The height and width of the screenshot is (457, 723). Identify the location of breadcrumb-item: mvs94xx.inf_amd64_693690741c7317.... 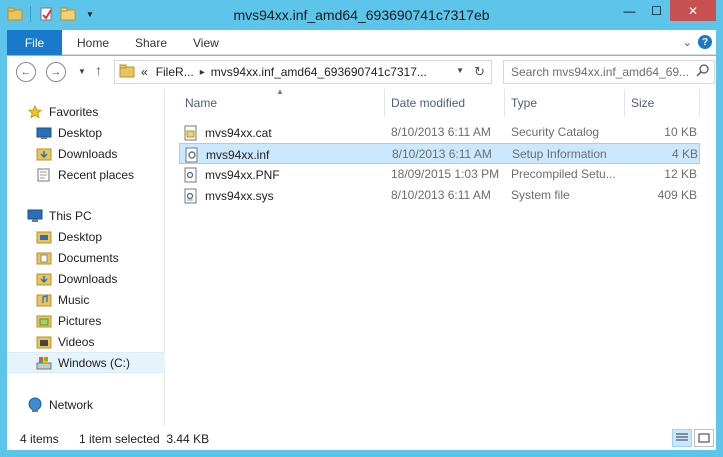
(319, 72).